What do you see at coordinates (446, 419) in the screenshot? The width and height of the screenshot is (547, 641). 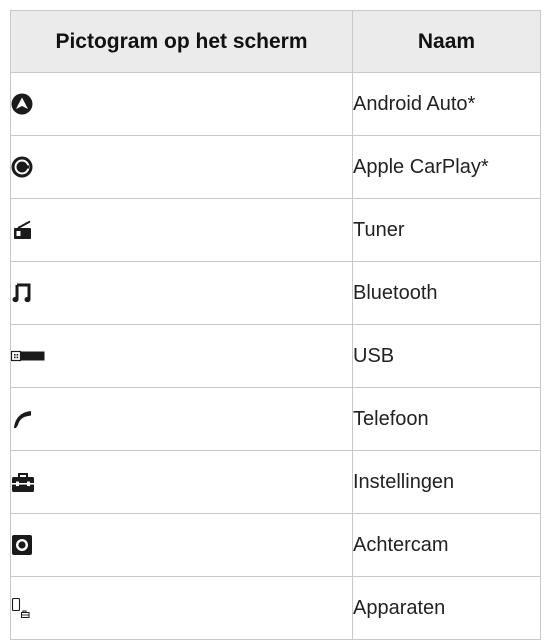 I see `row-name: Telefoon` at bounding box center [446, 419].